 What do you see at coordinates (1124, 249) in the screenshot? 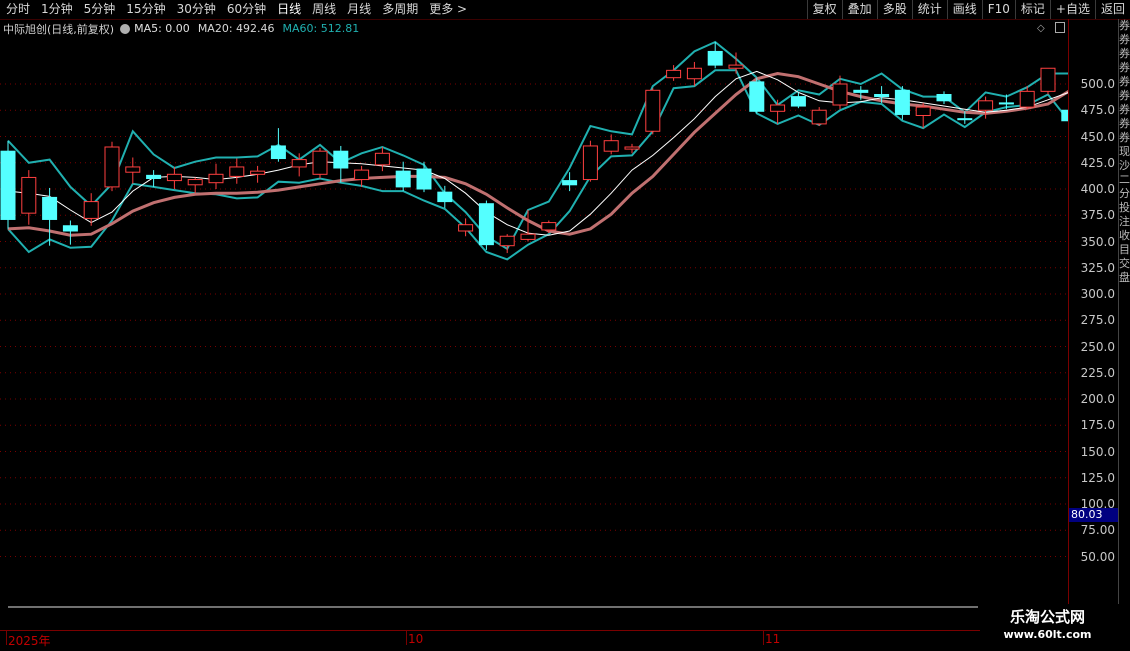
I see `side-strip-char: 目` at bounding box center [1124, 249].